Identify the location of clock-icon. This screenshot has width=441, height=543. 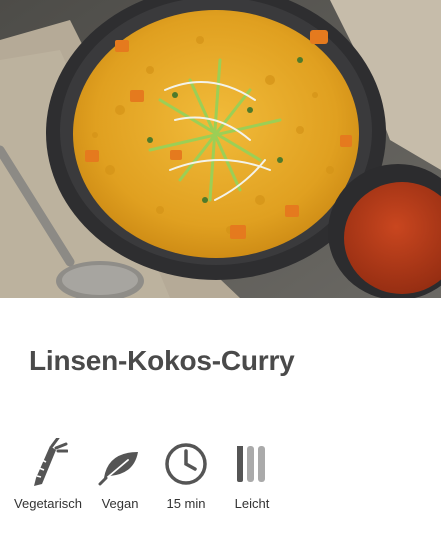
(186, 464).